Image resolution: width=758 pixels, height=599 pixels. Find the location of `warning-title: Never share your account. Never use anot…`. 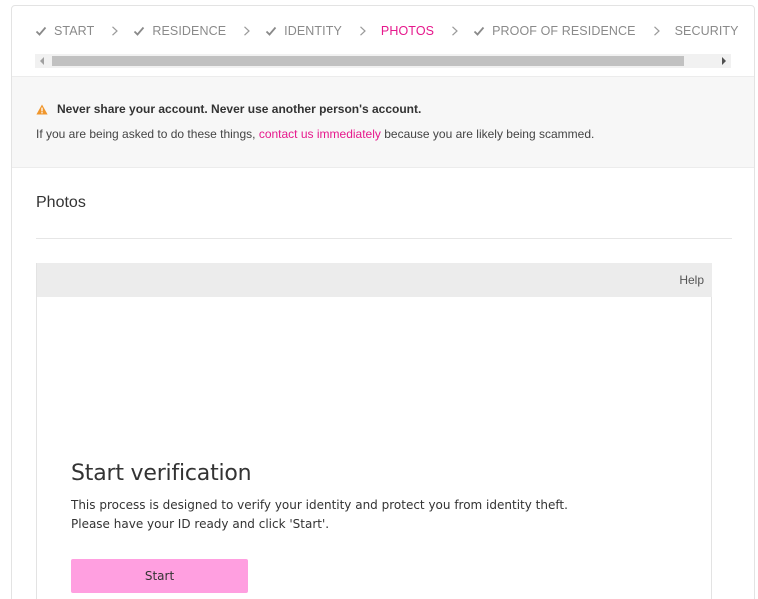

warning-title: Never share your account. Never use anot… is located at coordinates (228, 109).